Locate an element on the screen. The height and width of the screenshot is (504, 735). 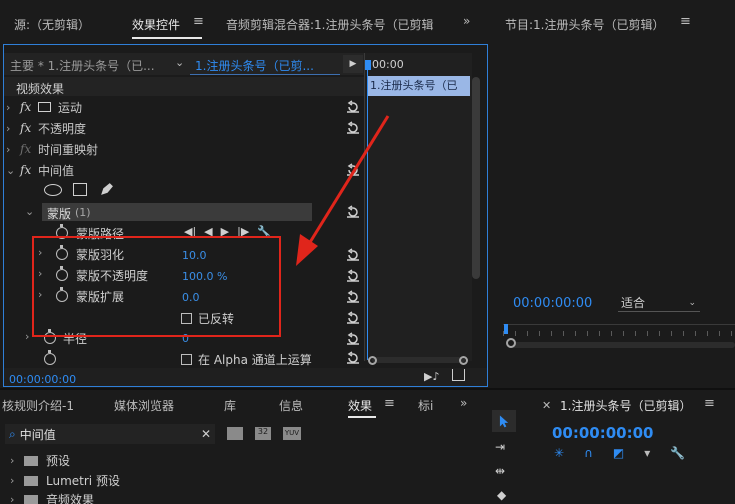
program-ruler is located at coordinates (619, 331).